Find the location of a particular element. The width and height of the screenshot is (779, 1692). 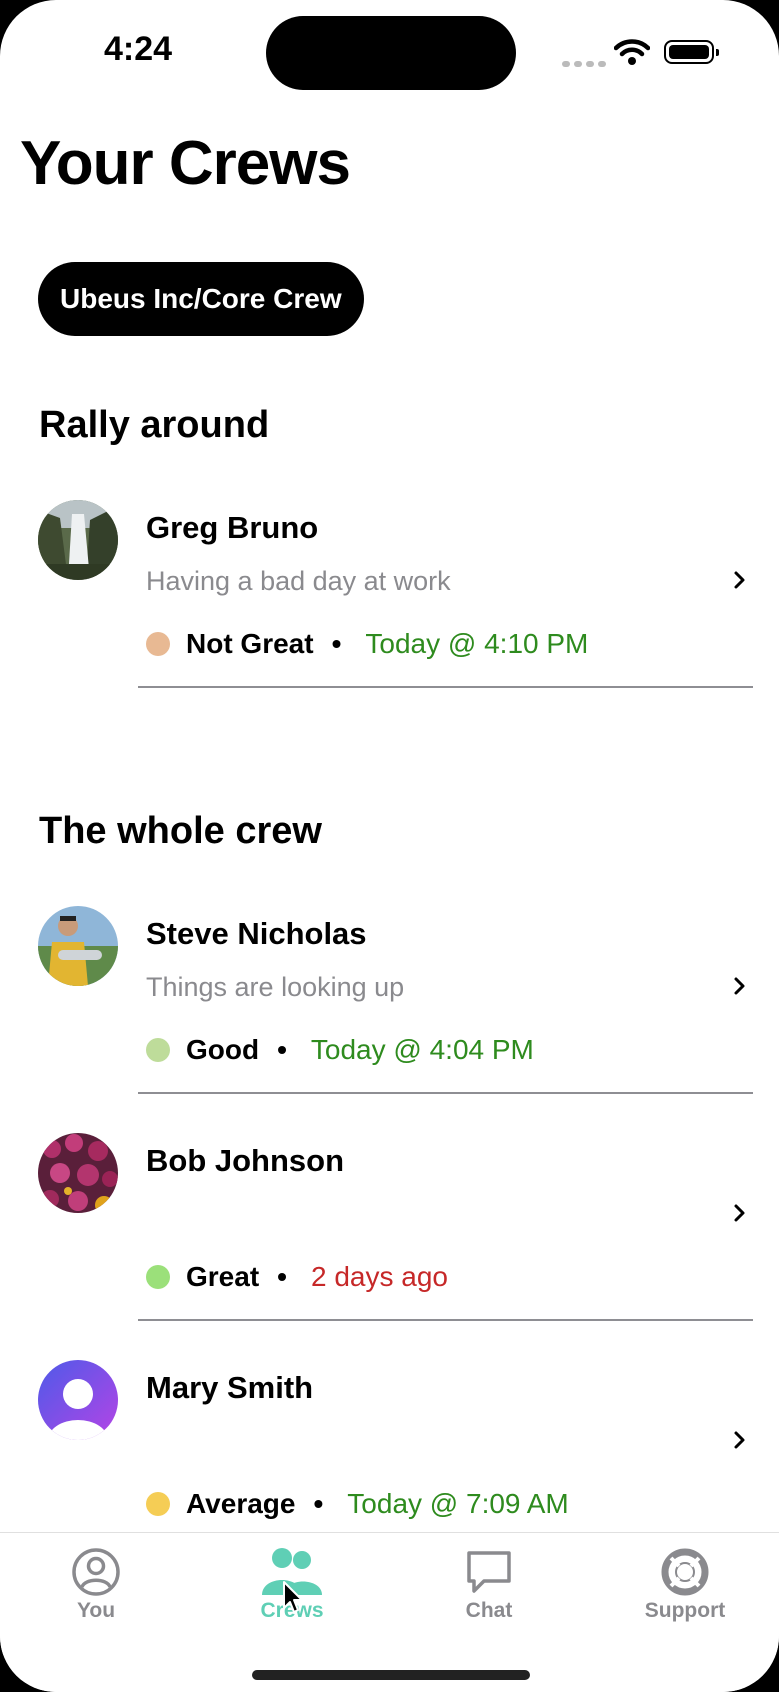

cellular-signal-icon is located at coordinates (586, 63).